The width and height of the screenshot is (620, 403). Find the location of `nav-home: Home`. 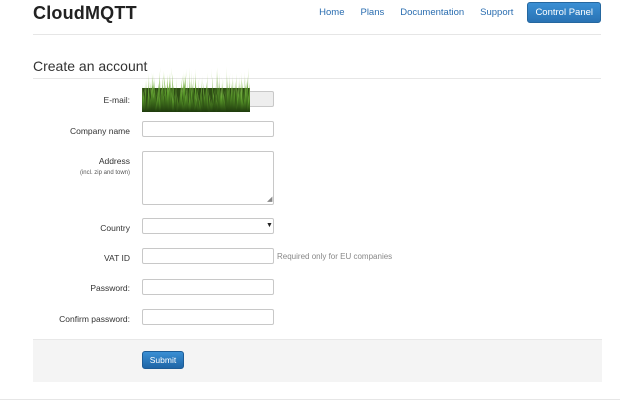

nav-home: Home is located at coordinates (331, 12).